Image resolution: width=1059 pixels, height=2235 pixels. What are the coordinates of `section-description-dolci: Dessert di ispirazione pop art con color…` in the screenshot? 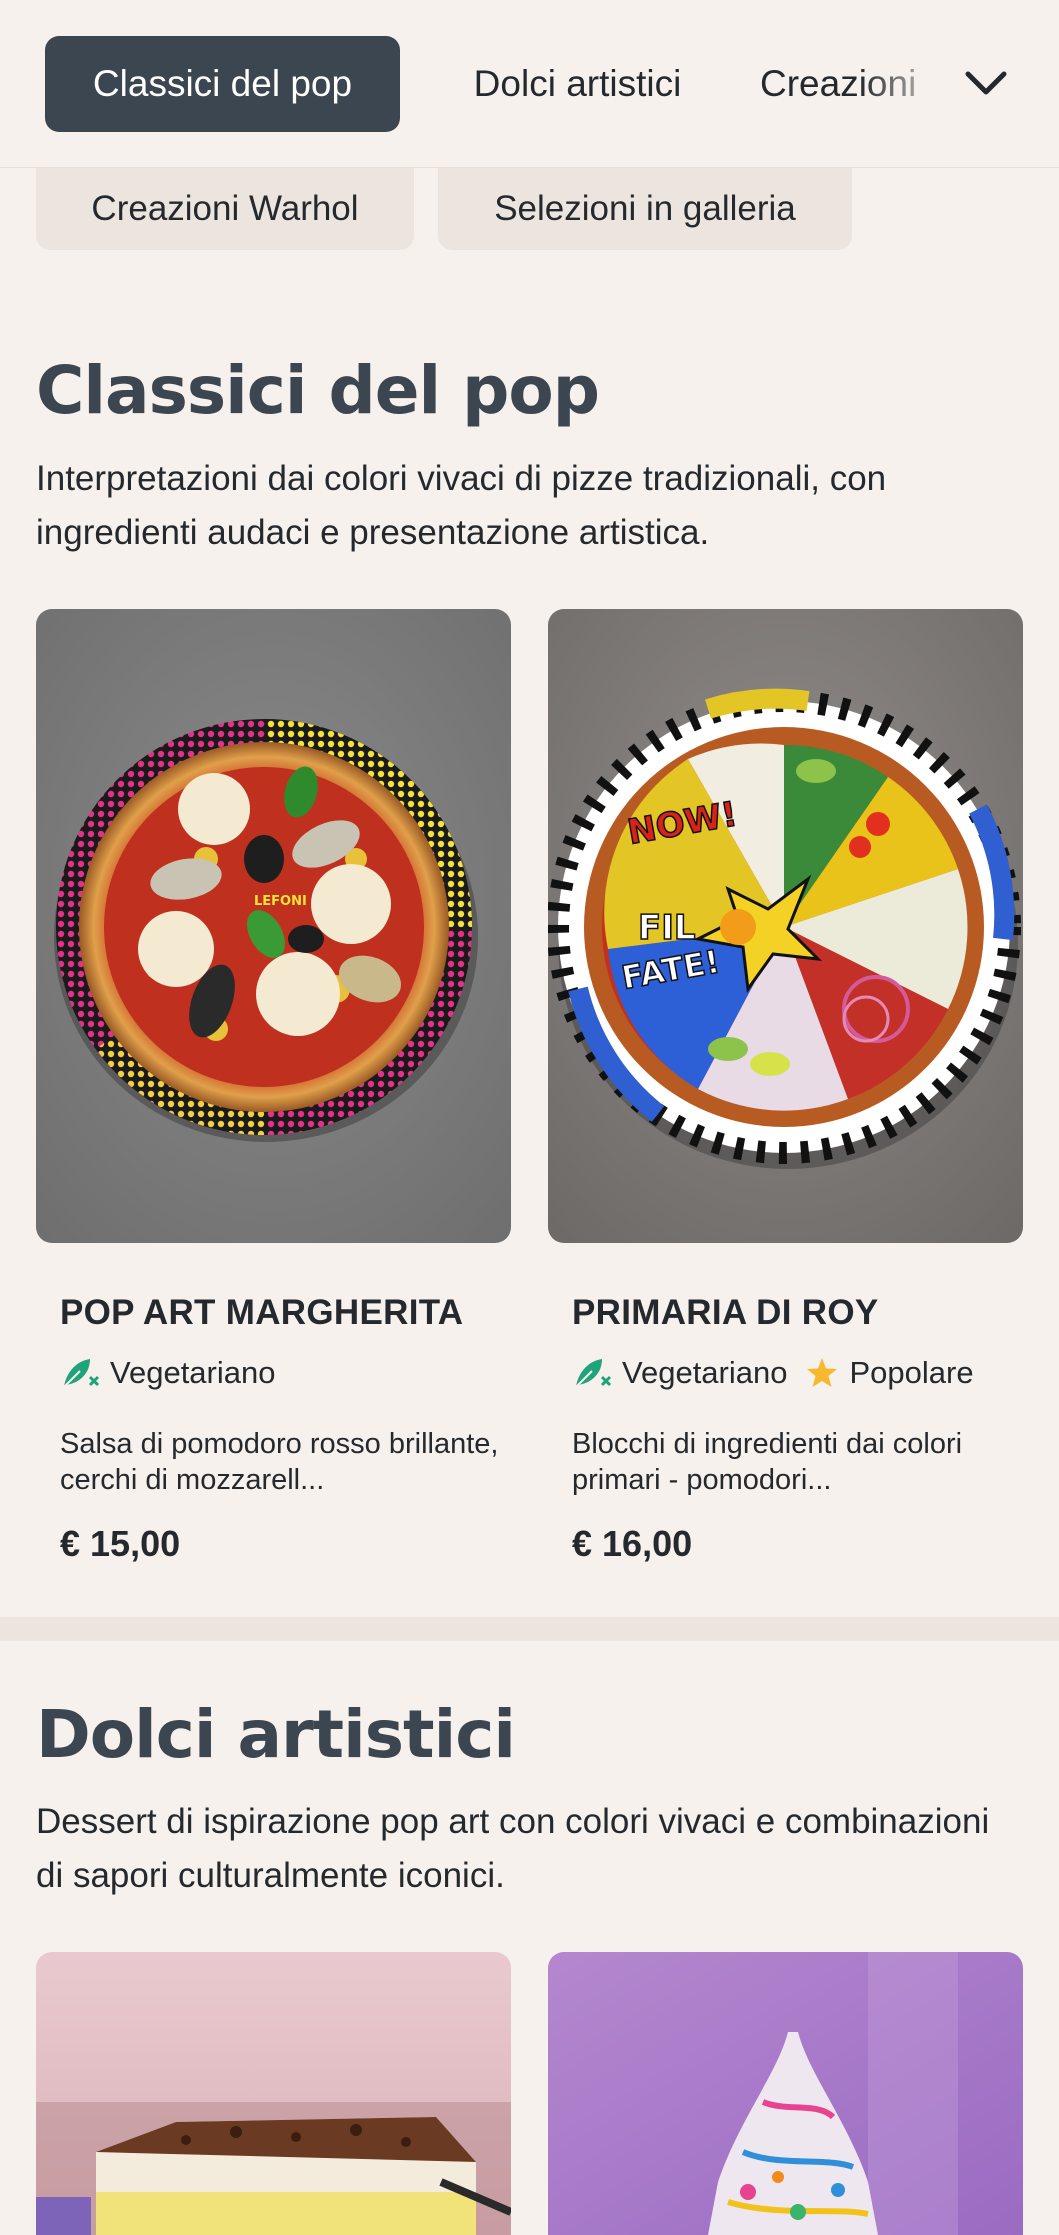 It's located at (513, 1848).